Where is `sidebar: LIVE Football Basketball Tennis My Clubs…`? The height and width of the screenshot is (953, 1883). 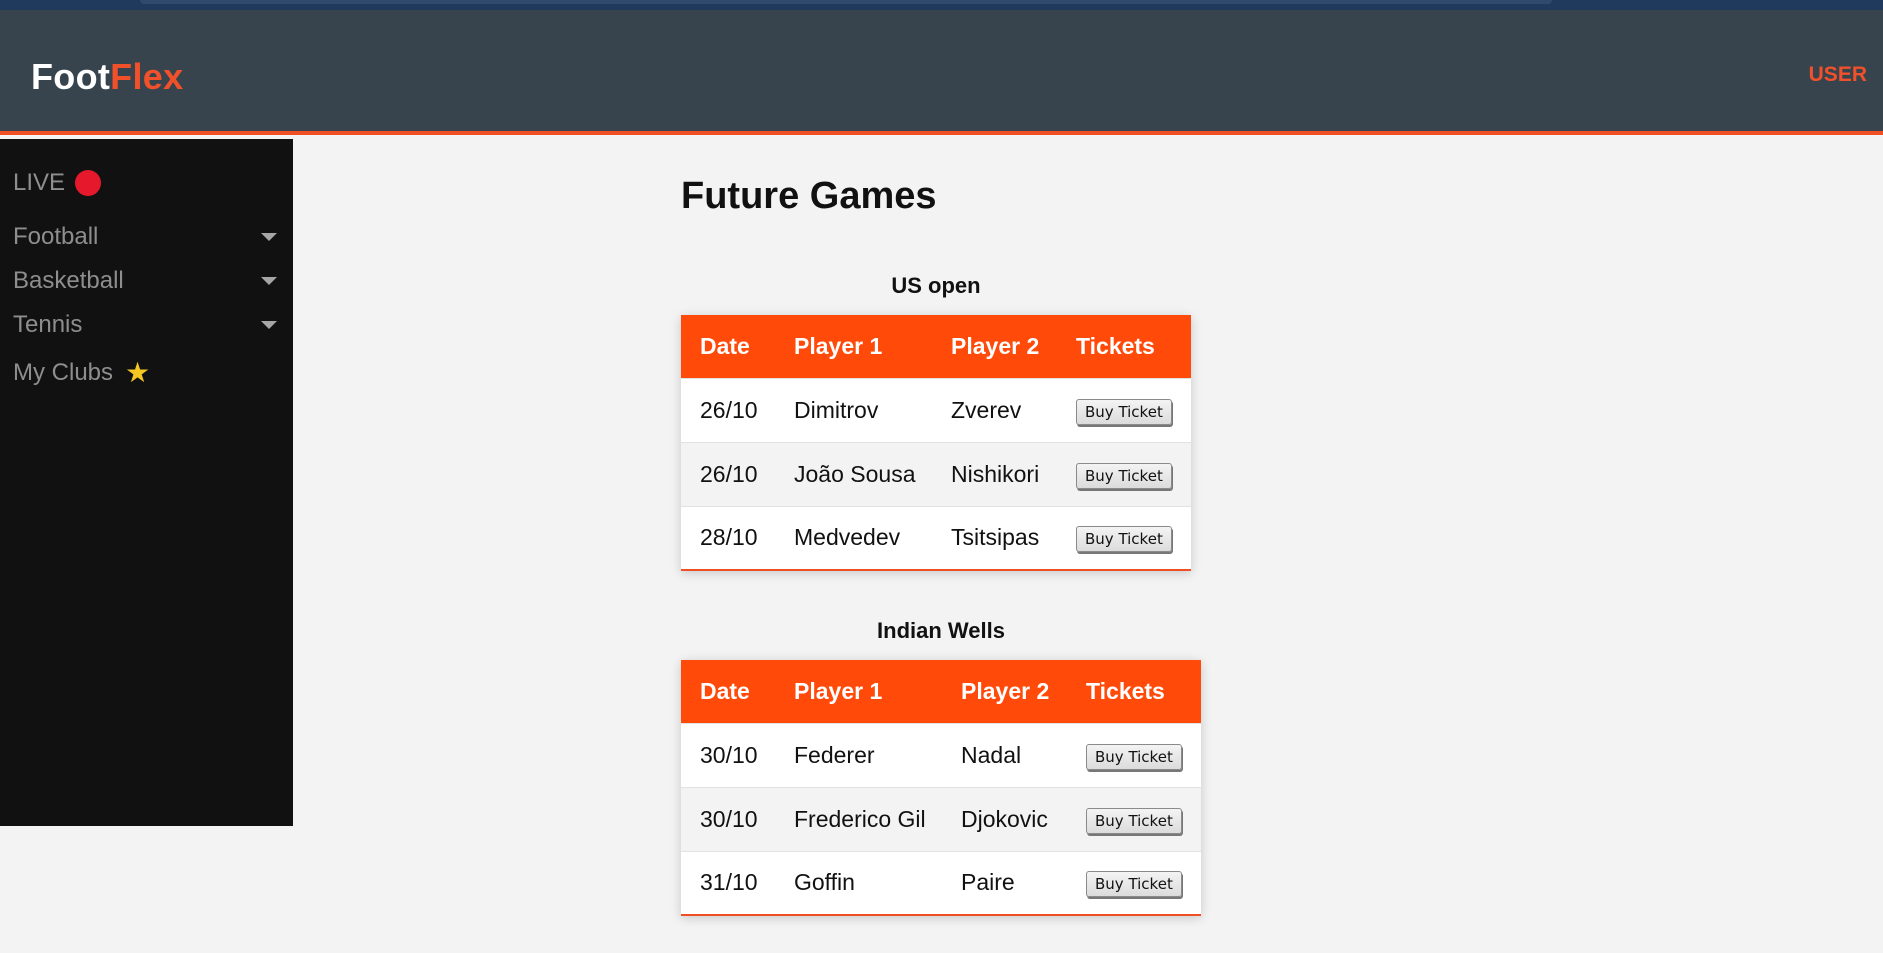 sidebar: LIVE Football Basketball Tennis My Clubs… is located at coordinates (146, 482).